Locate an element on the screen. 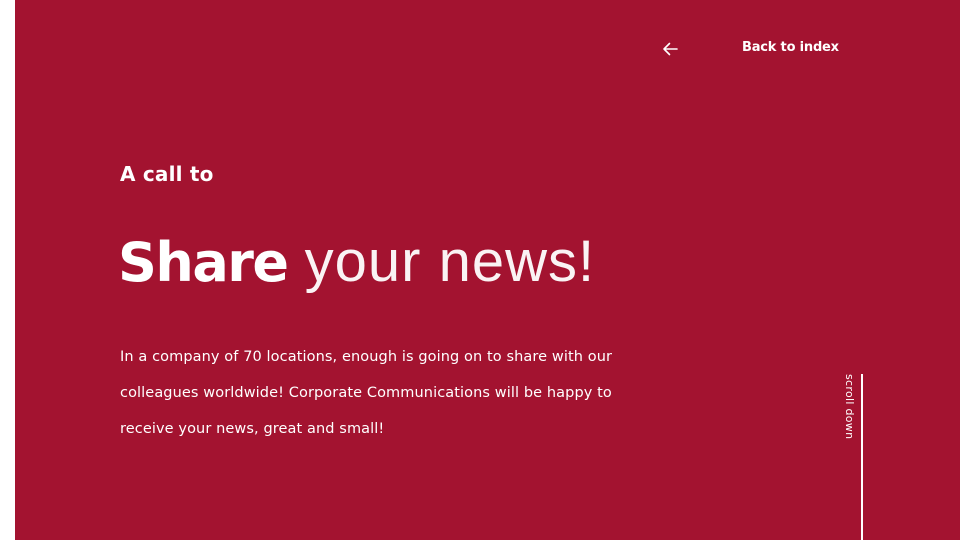  headline-strong: Share is located at coordinates (203, 262).